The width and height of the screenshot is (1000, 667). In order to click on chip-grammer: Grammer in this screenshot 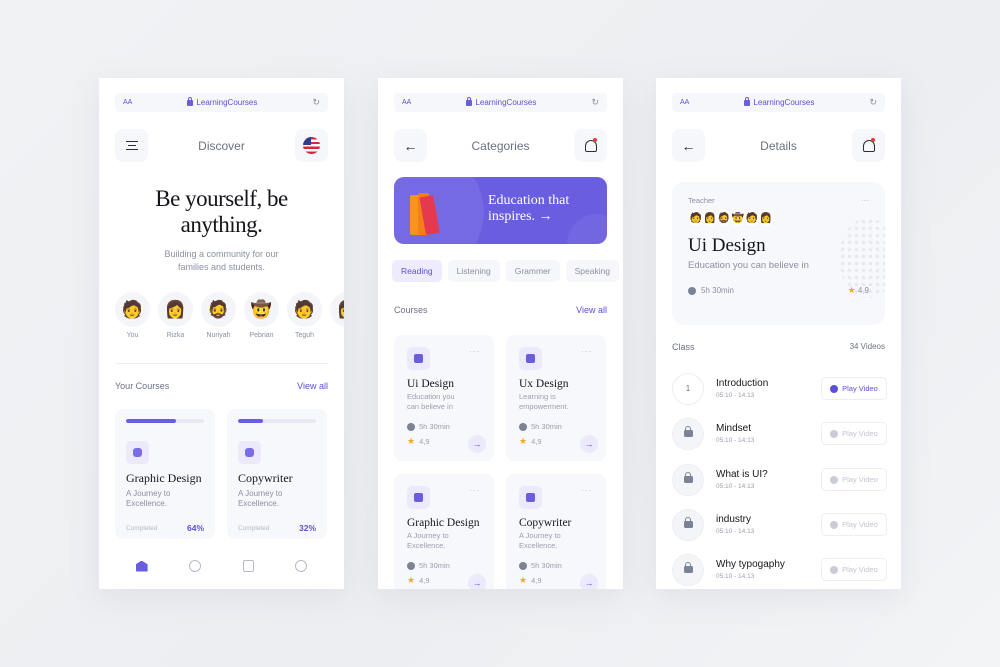, I will do `click(532, 271)`.